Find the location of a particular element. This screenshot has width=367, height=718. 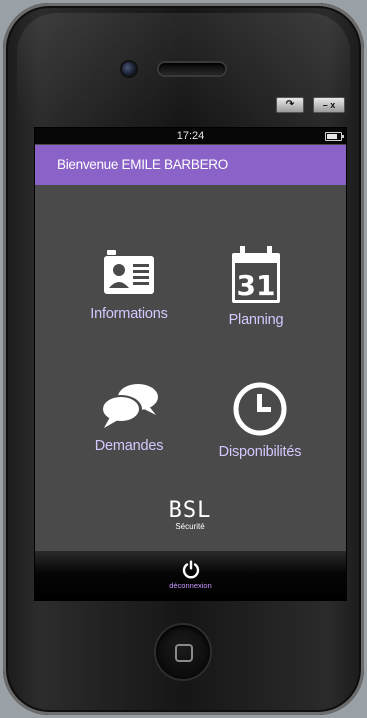

menu-planning: 31 Planning is located at coordinates (256, 287).